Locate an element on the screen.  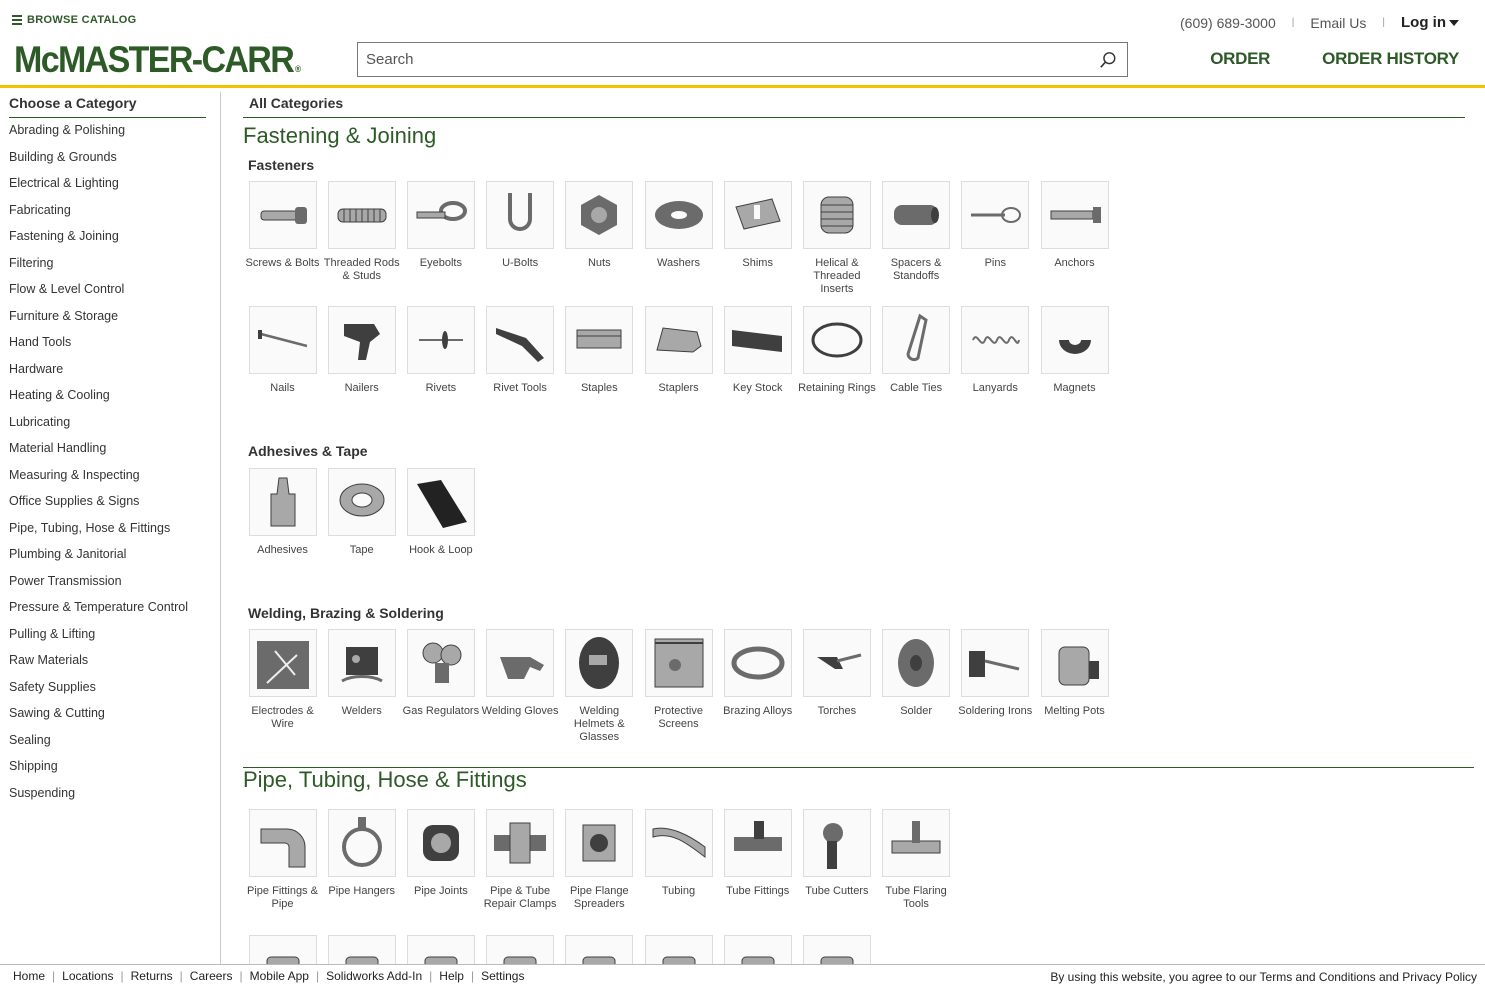
product-category-label: Tubing is located at coordinates (678, 891).